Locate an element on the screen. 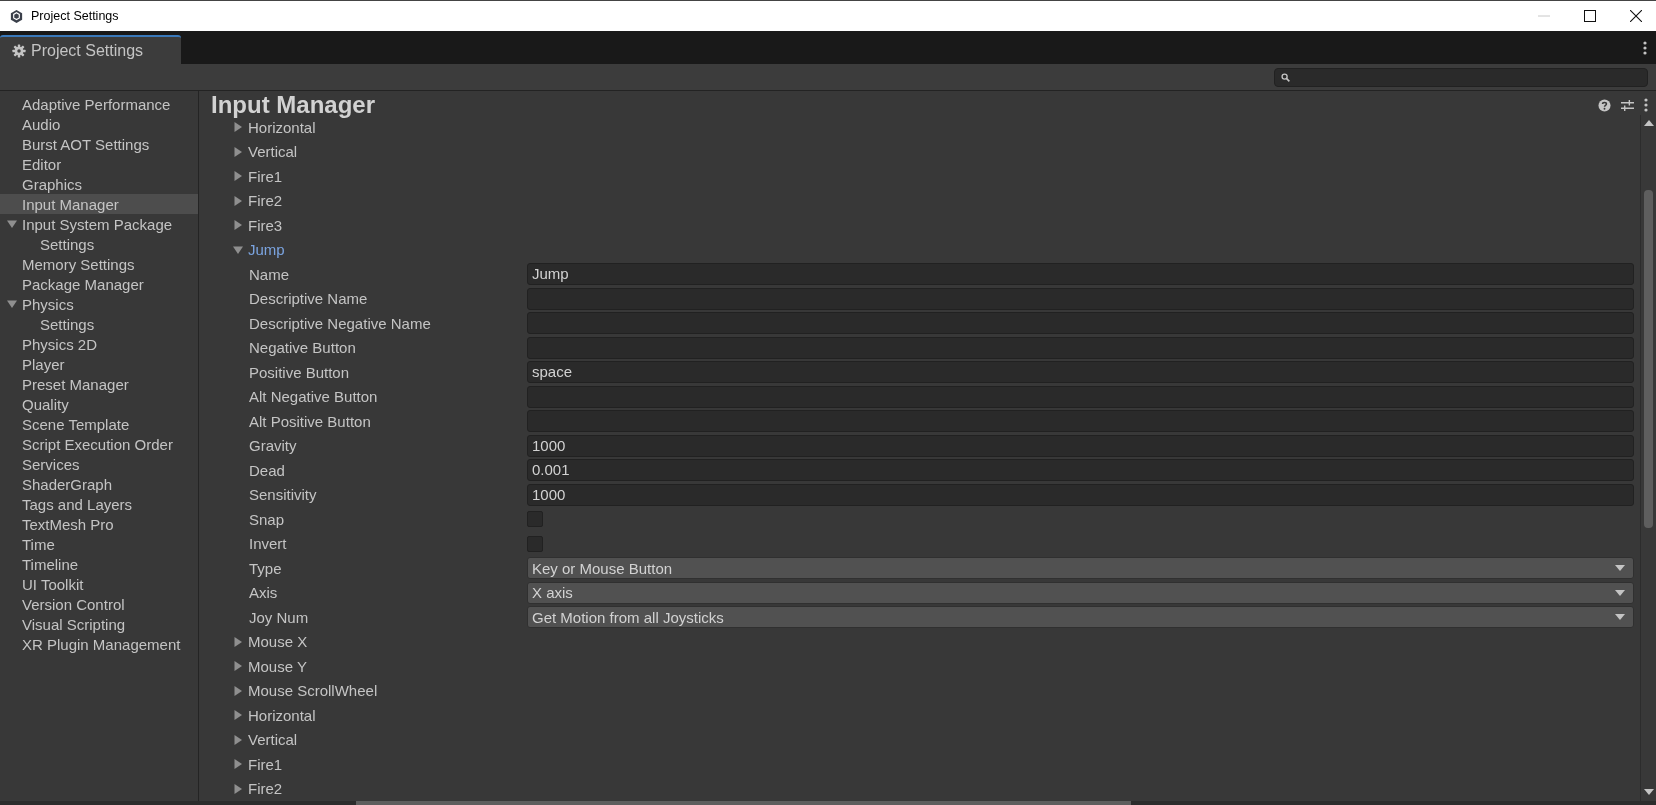 The image size is (1656, 805). sidebar-item: Package Manager is located at coordinates (99, 284).